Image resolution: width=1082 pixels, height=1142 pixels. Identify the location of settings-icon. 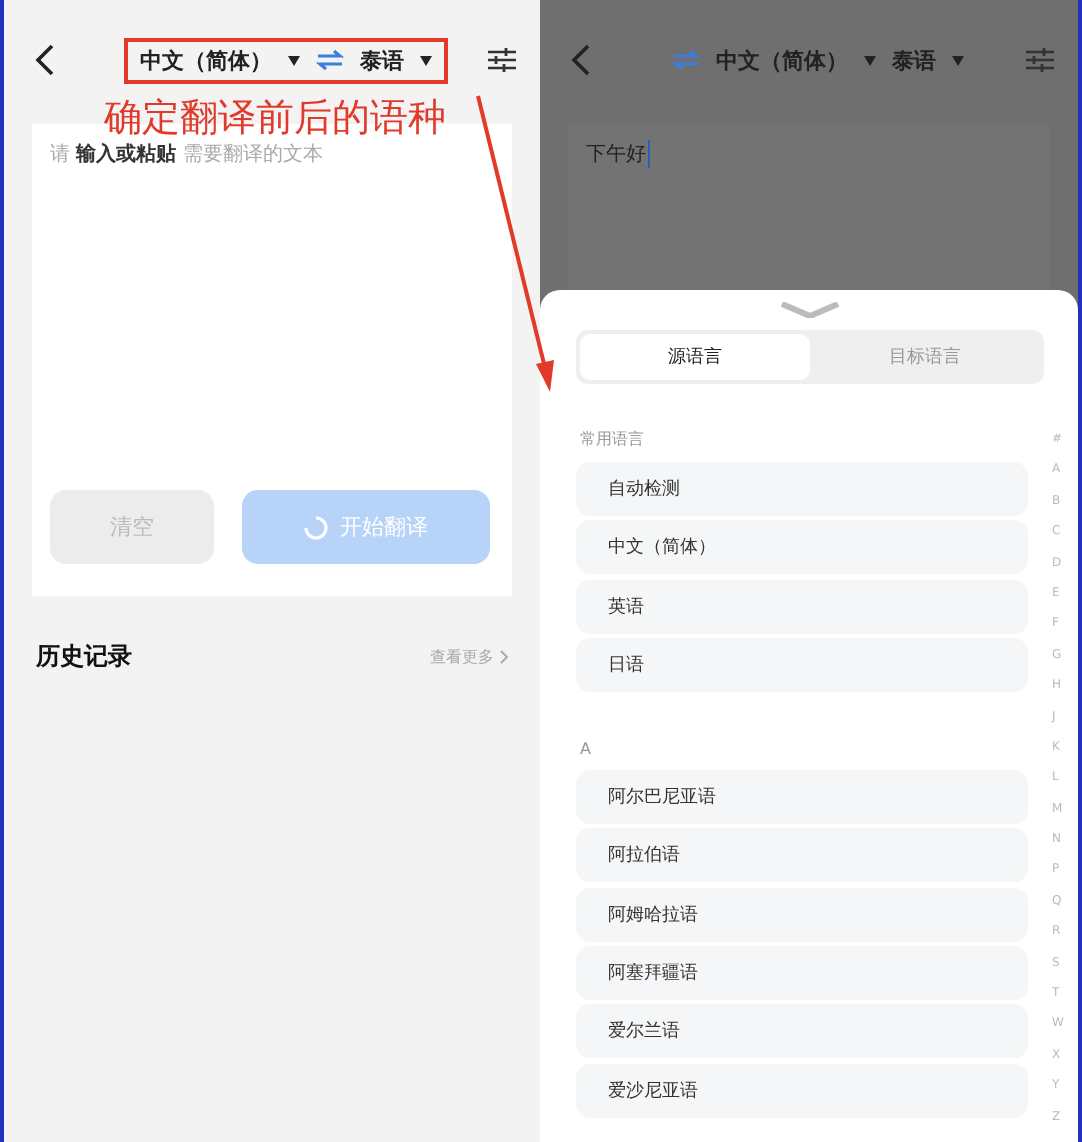
(502, 60).